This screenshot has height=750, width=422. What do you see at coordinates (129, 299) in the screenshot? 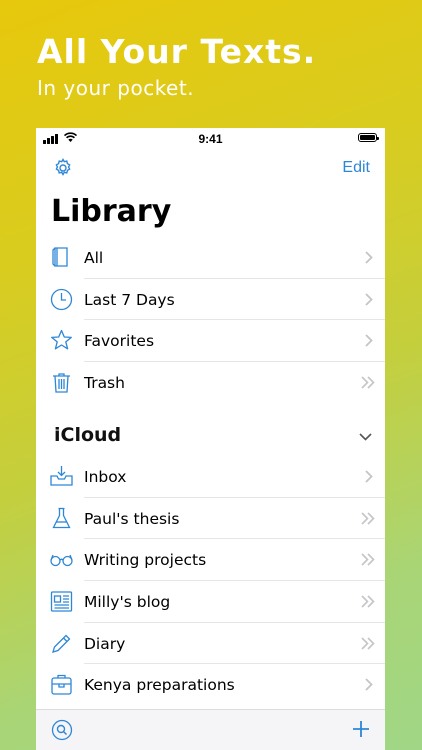
I see `list-item-label: Last 7 Days` at bounding box center [129, 299].